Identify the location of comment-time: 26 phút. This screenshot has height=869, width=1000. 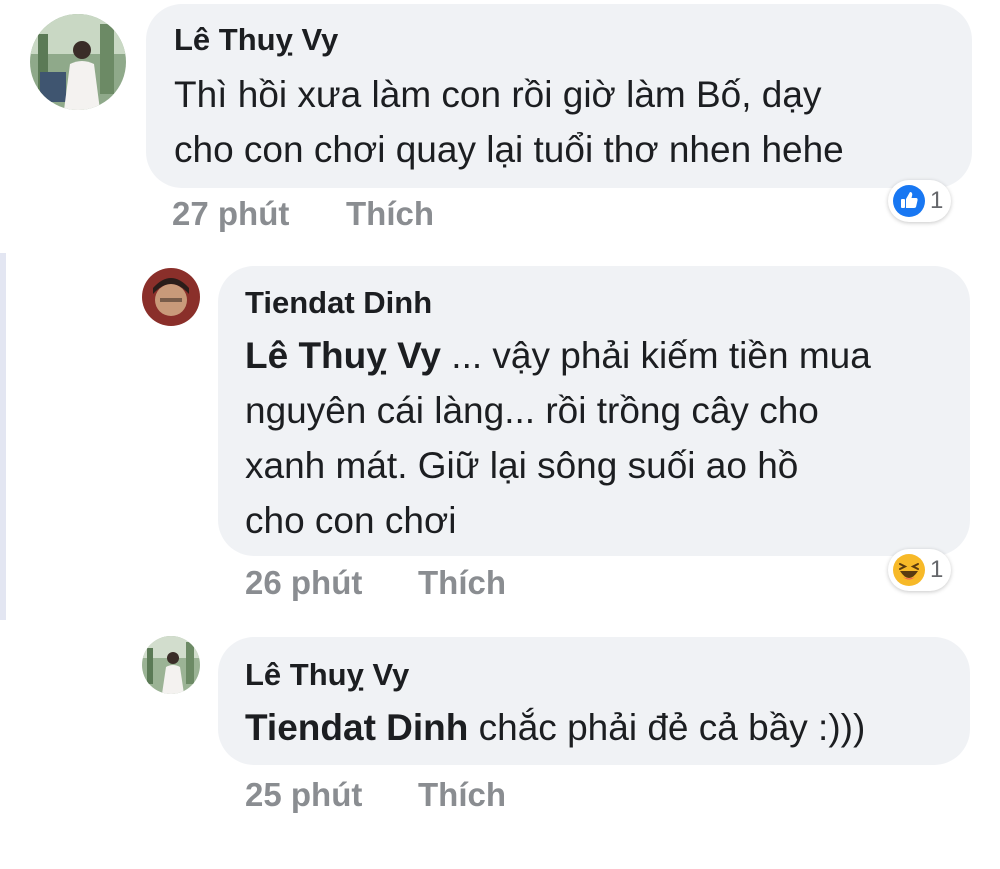
(303, 583).